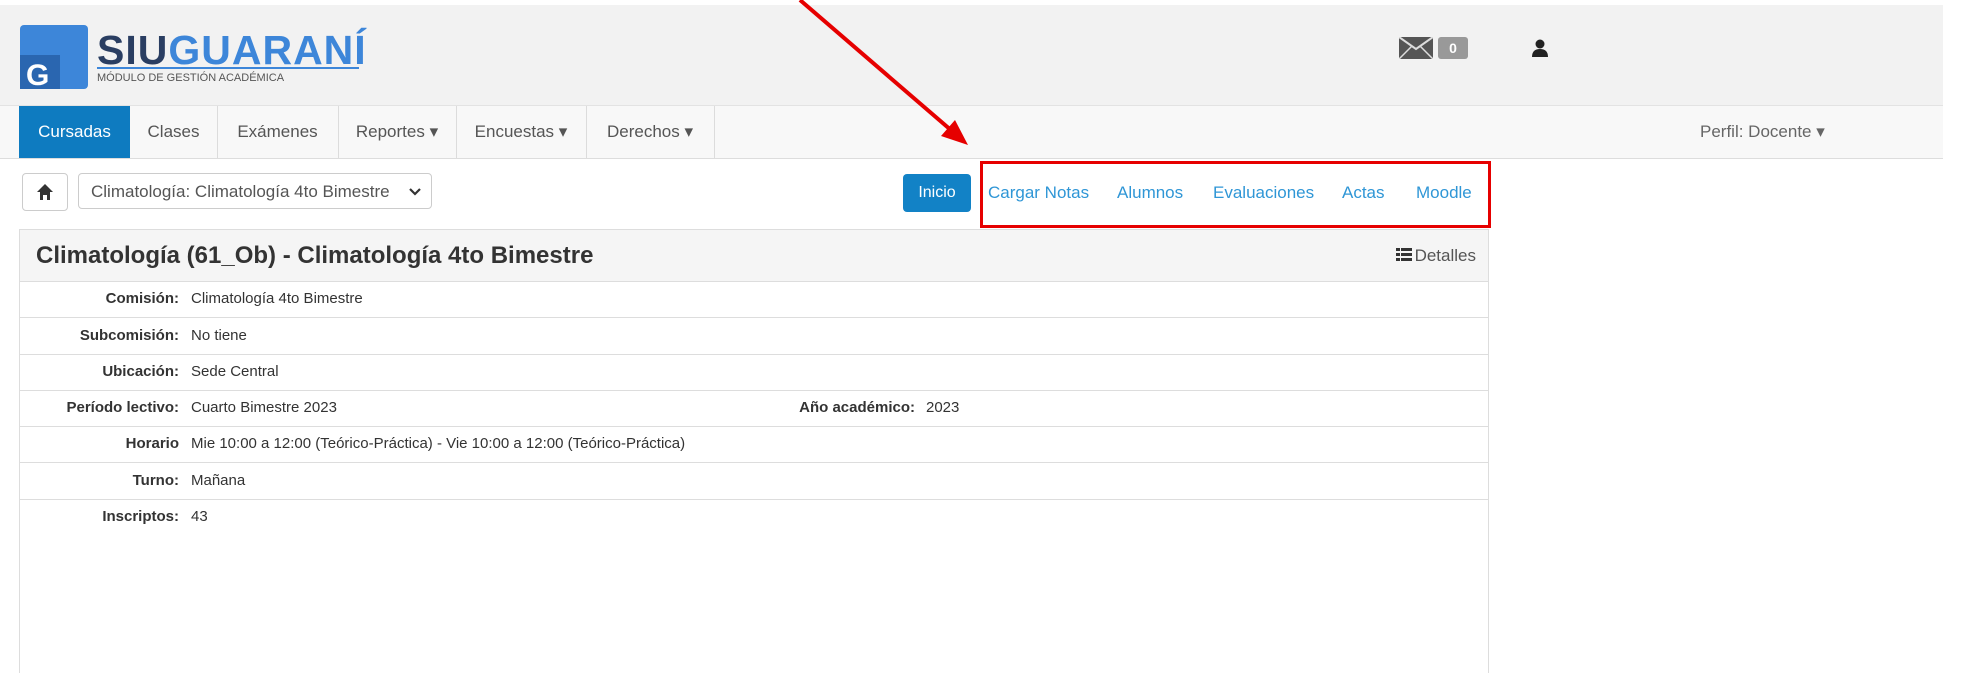 Image resolution: width=1987 pixels, height=673 pixels. I want to click on info-row-turno: Turno: Mañana, so click(754, 481).